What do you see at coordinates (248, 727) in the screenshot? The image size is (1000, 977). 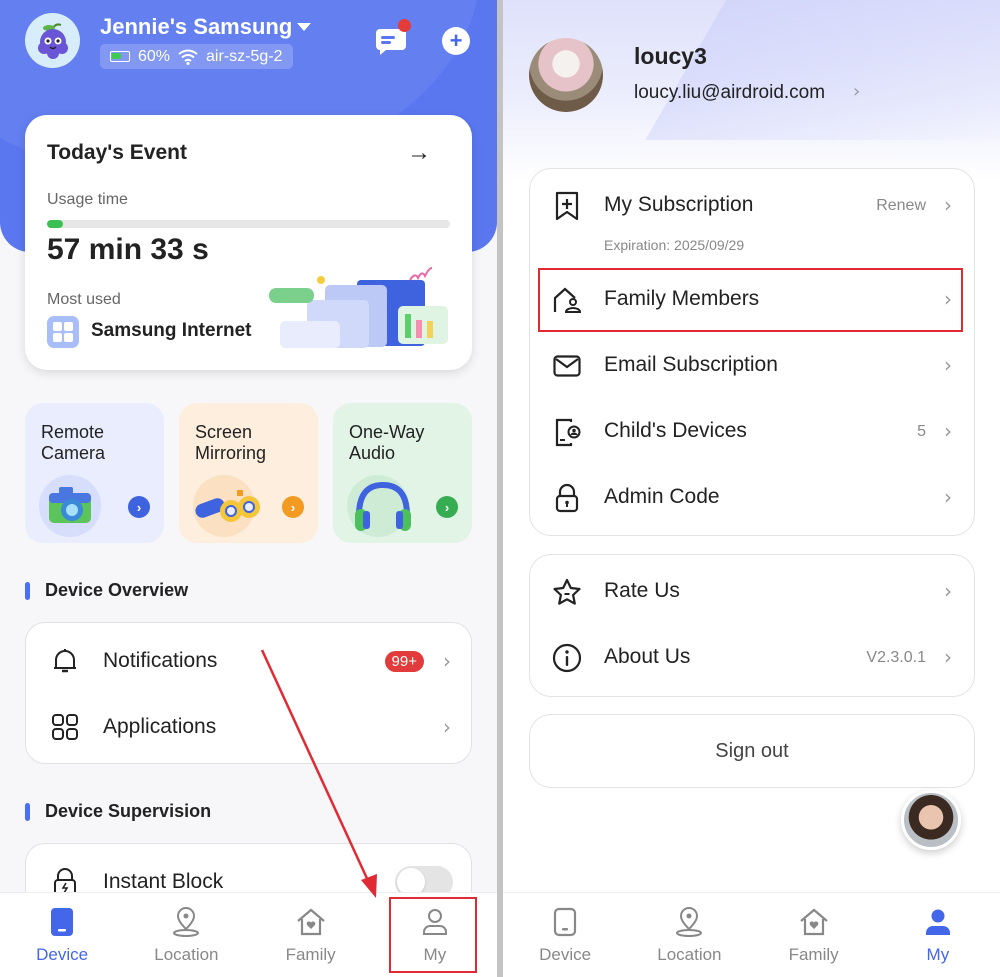 I see `applications-row: Applications ›` at bounding box center [248, 727].